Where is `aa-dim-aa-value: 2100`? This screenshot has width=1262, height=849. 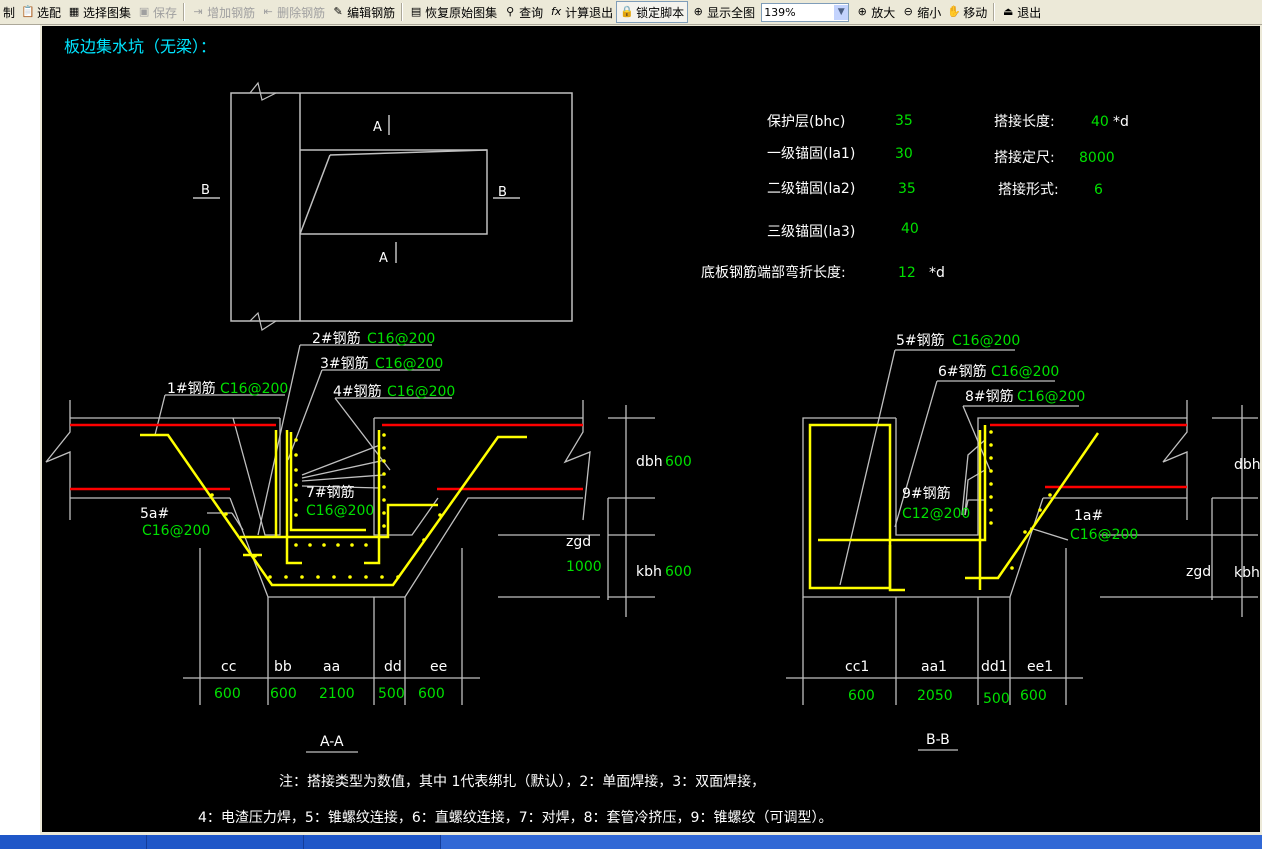
aa-dim-aa-value: 2100 is located at coordinates (337, 694).